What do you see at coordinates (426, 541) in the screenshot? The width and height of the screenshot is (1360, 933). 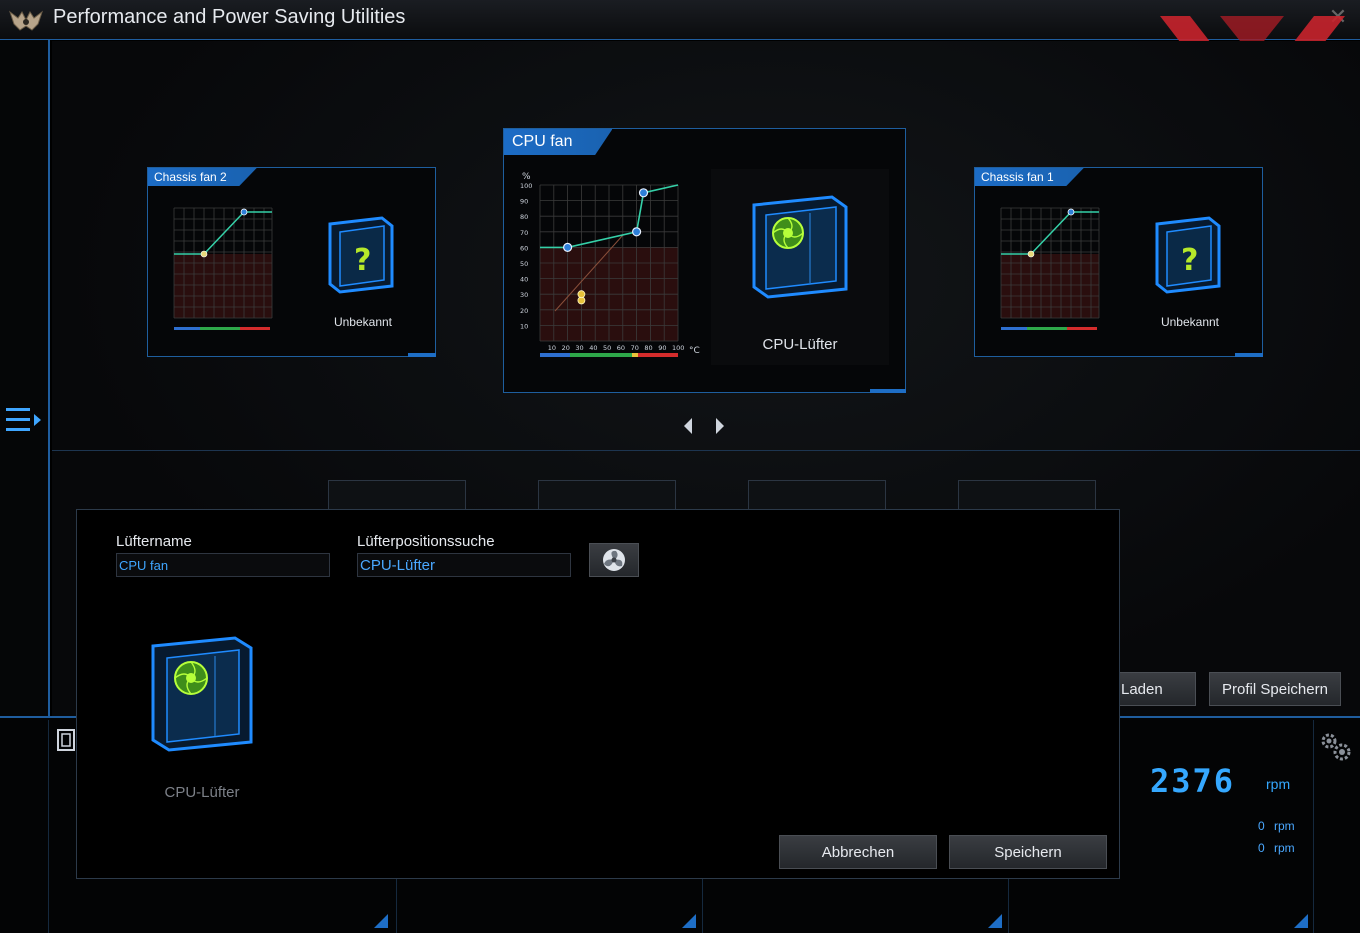 I see `fan-position-label: Lüfterpositionssuche` at bounding box center [426, 541].